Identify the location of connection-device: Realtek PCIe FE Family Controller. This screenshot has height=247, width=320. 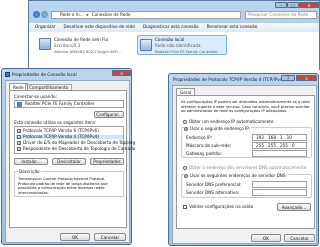
(186, 51).